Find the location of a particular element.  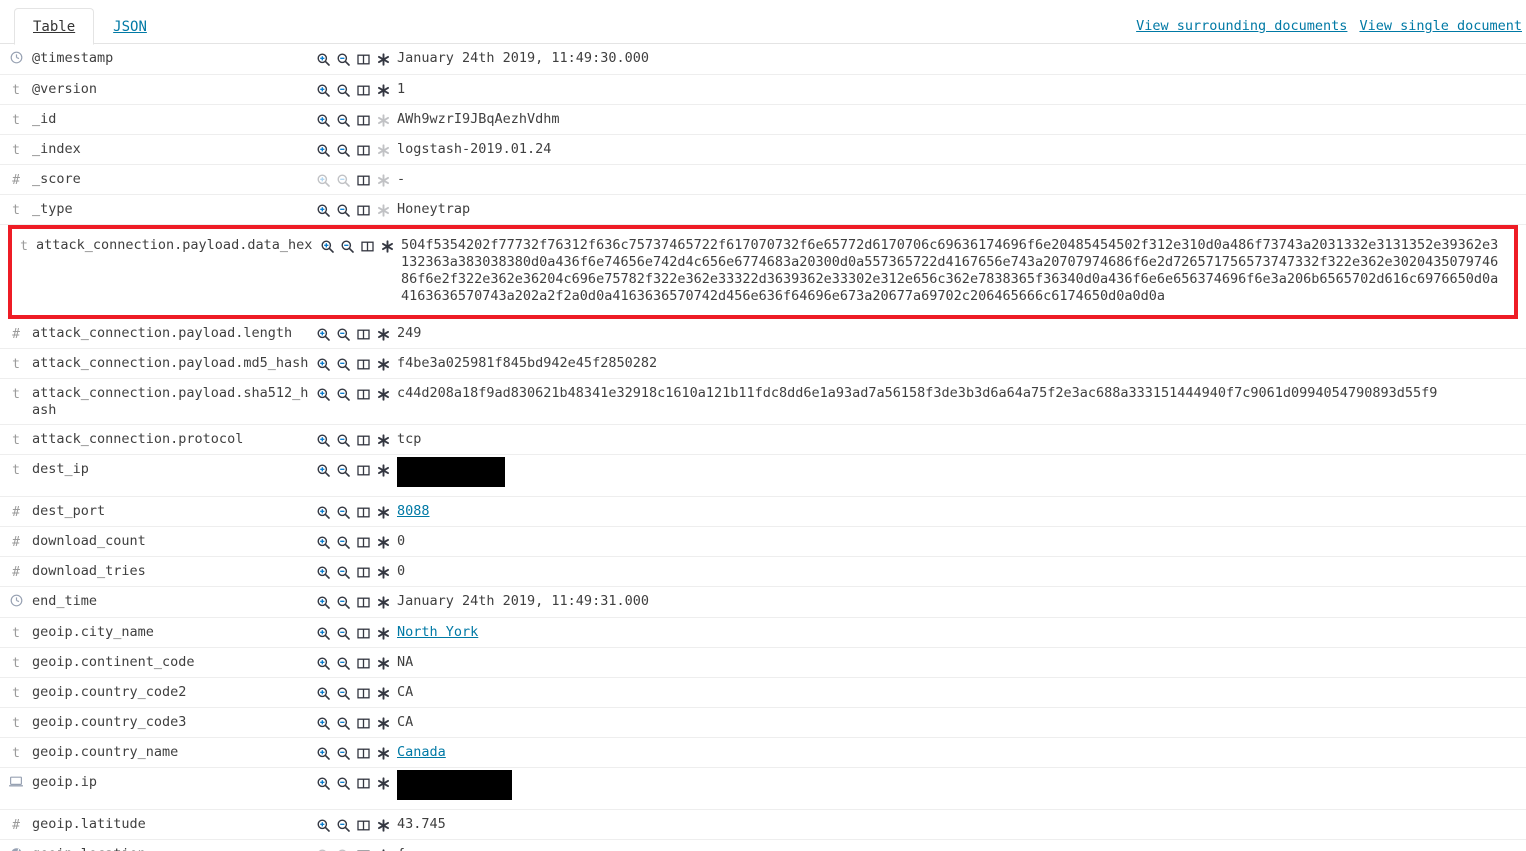

tab-json: JSON is located at coordinates (130, 26).